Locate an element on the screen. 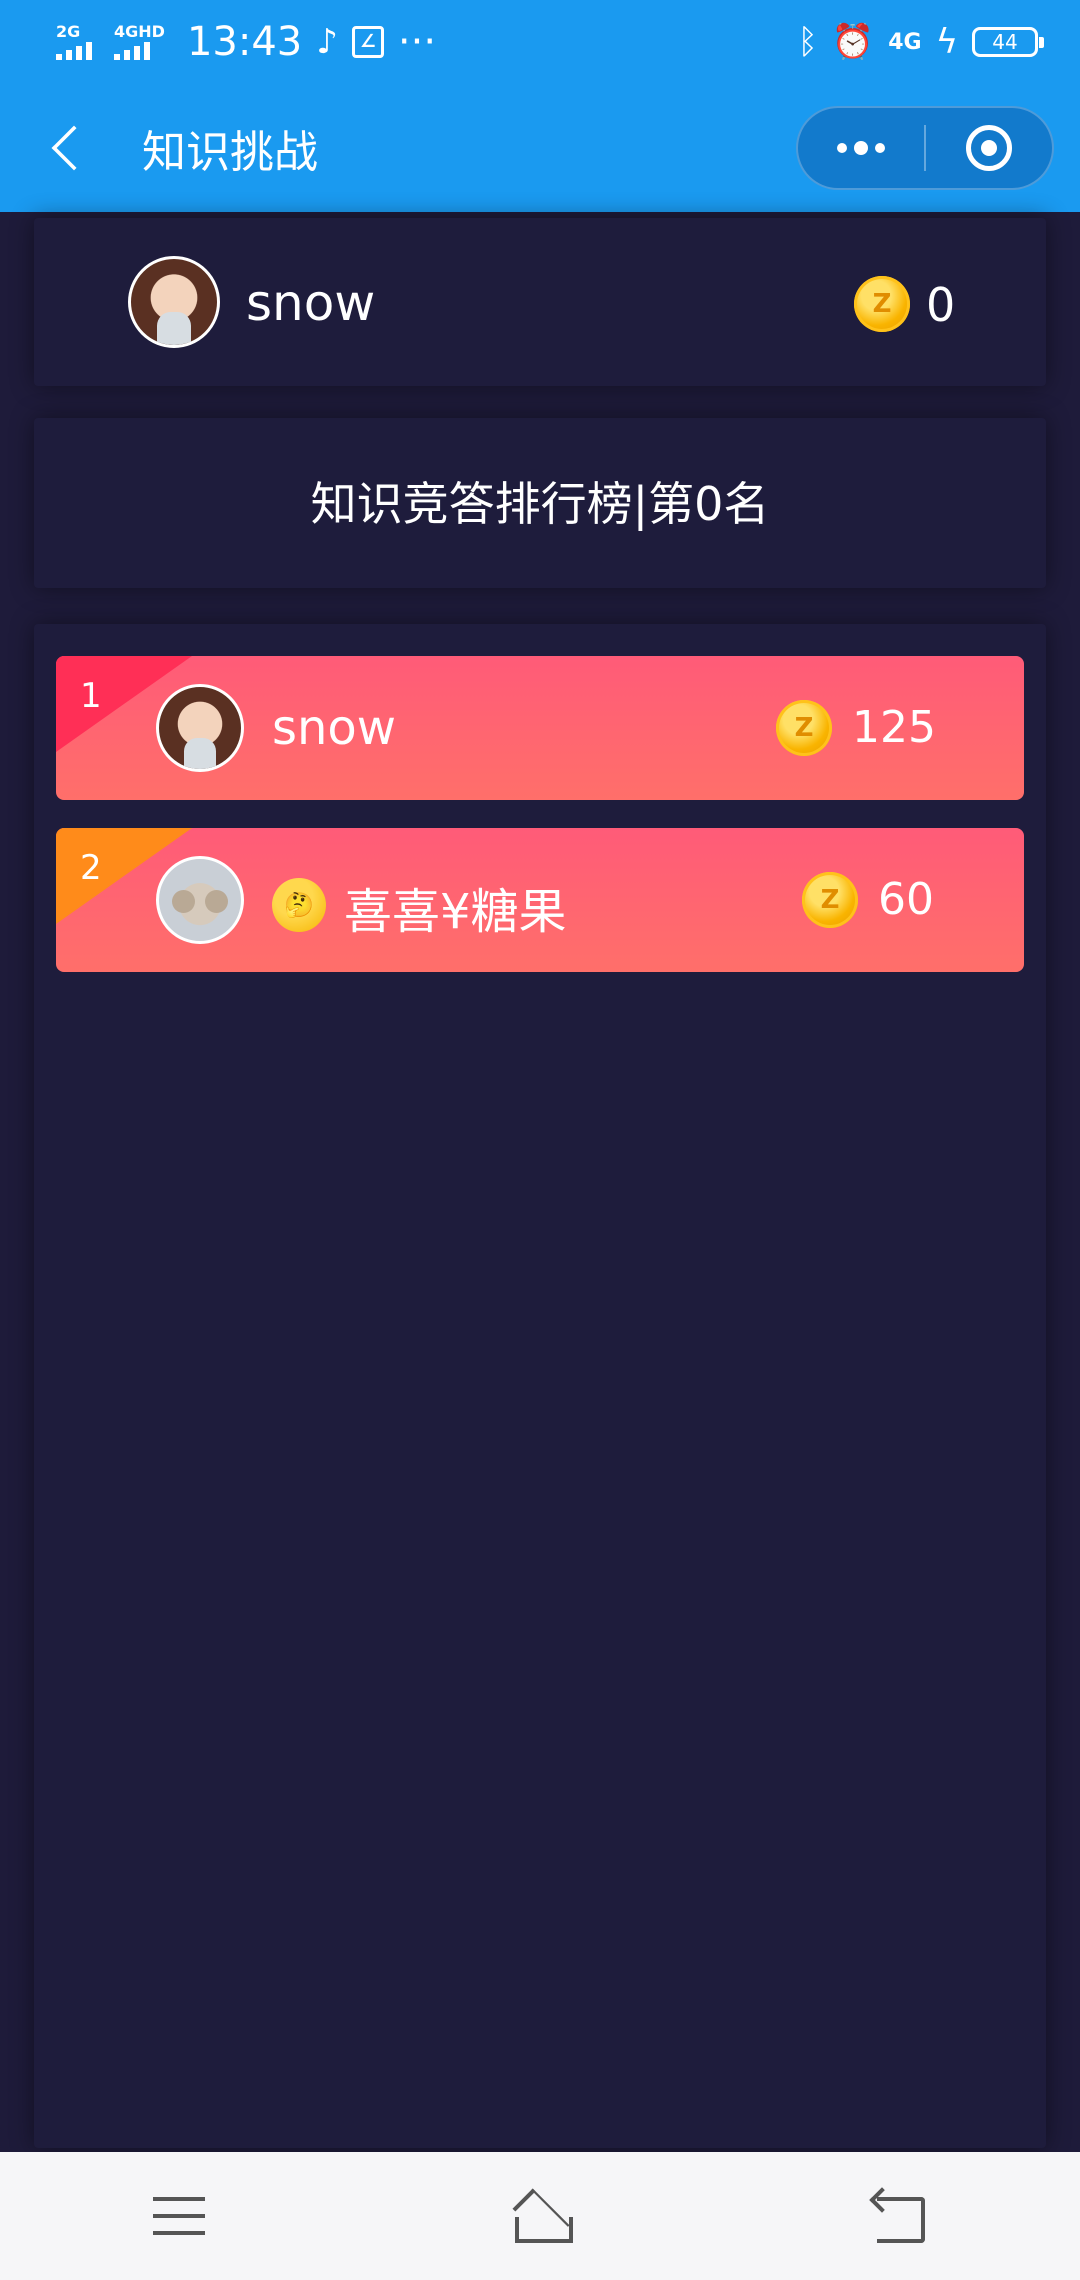 This screenshot has width=1080, height=2280. target-icon is located at coordinates (989, 148).